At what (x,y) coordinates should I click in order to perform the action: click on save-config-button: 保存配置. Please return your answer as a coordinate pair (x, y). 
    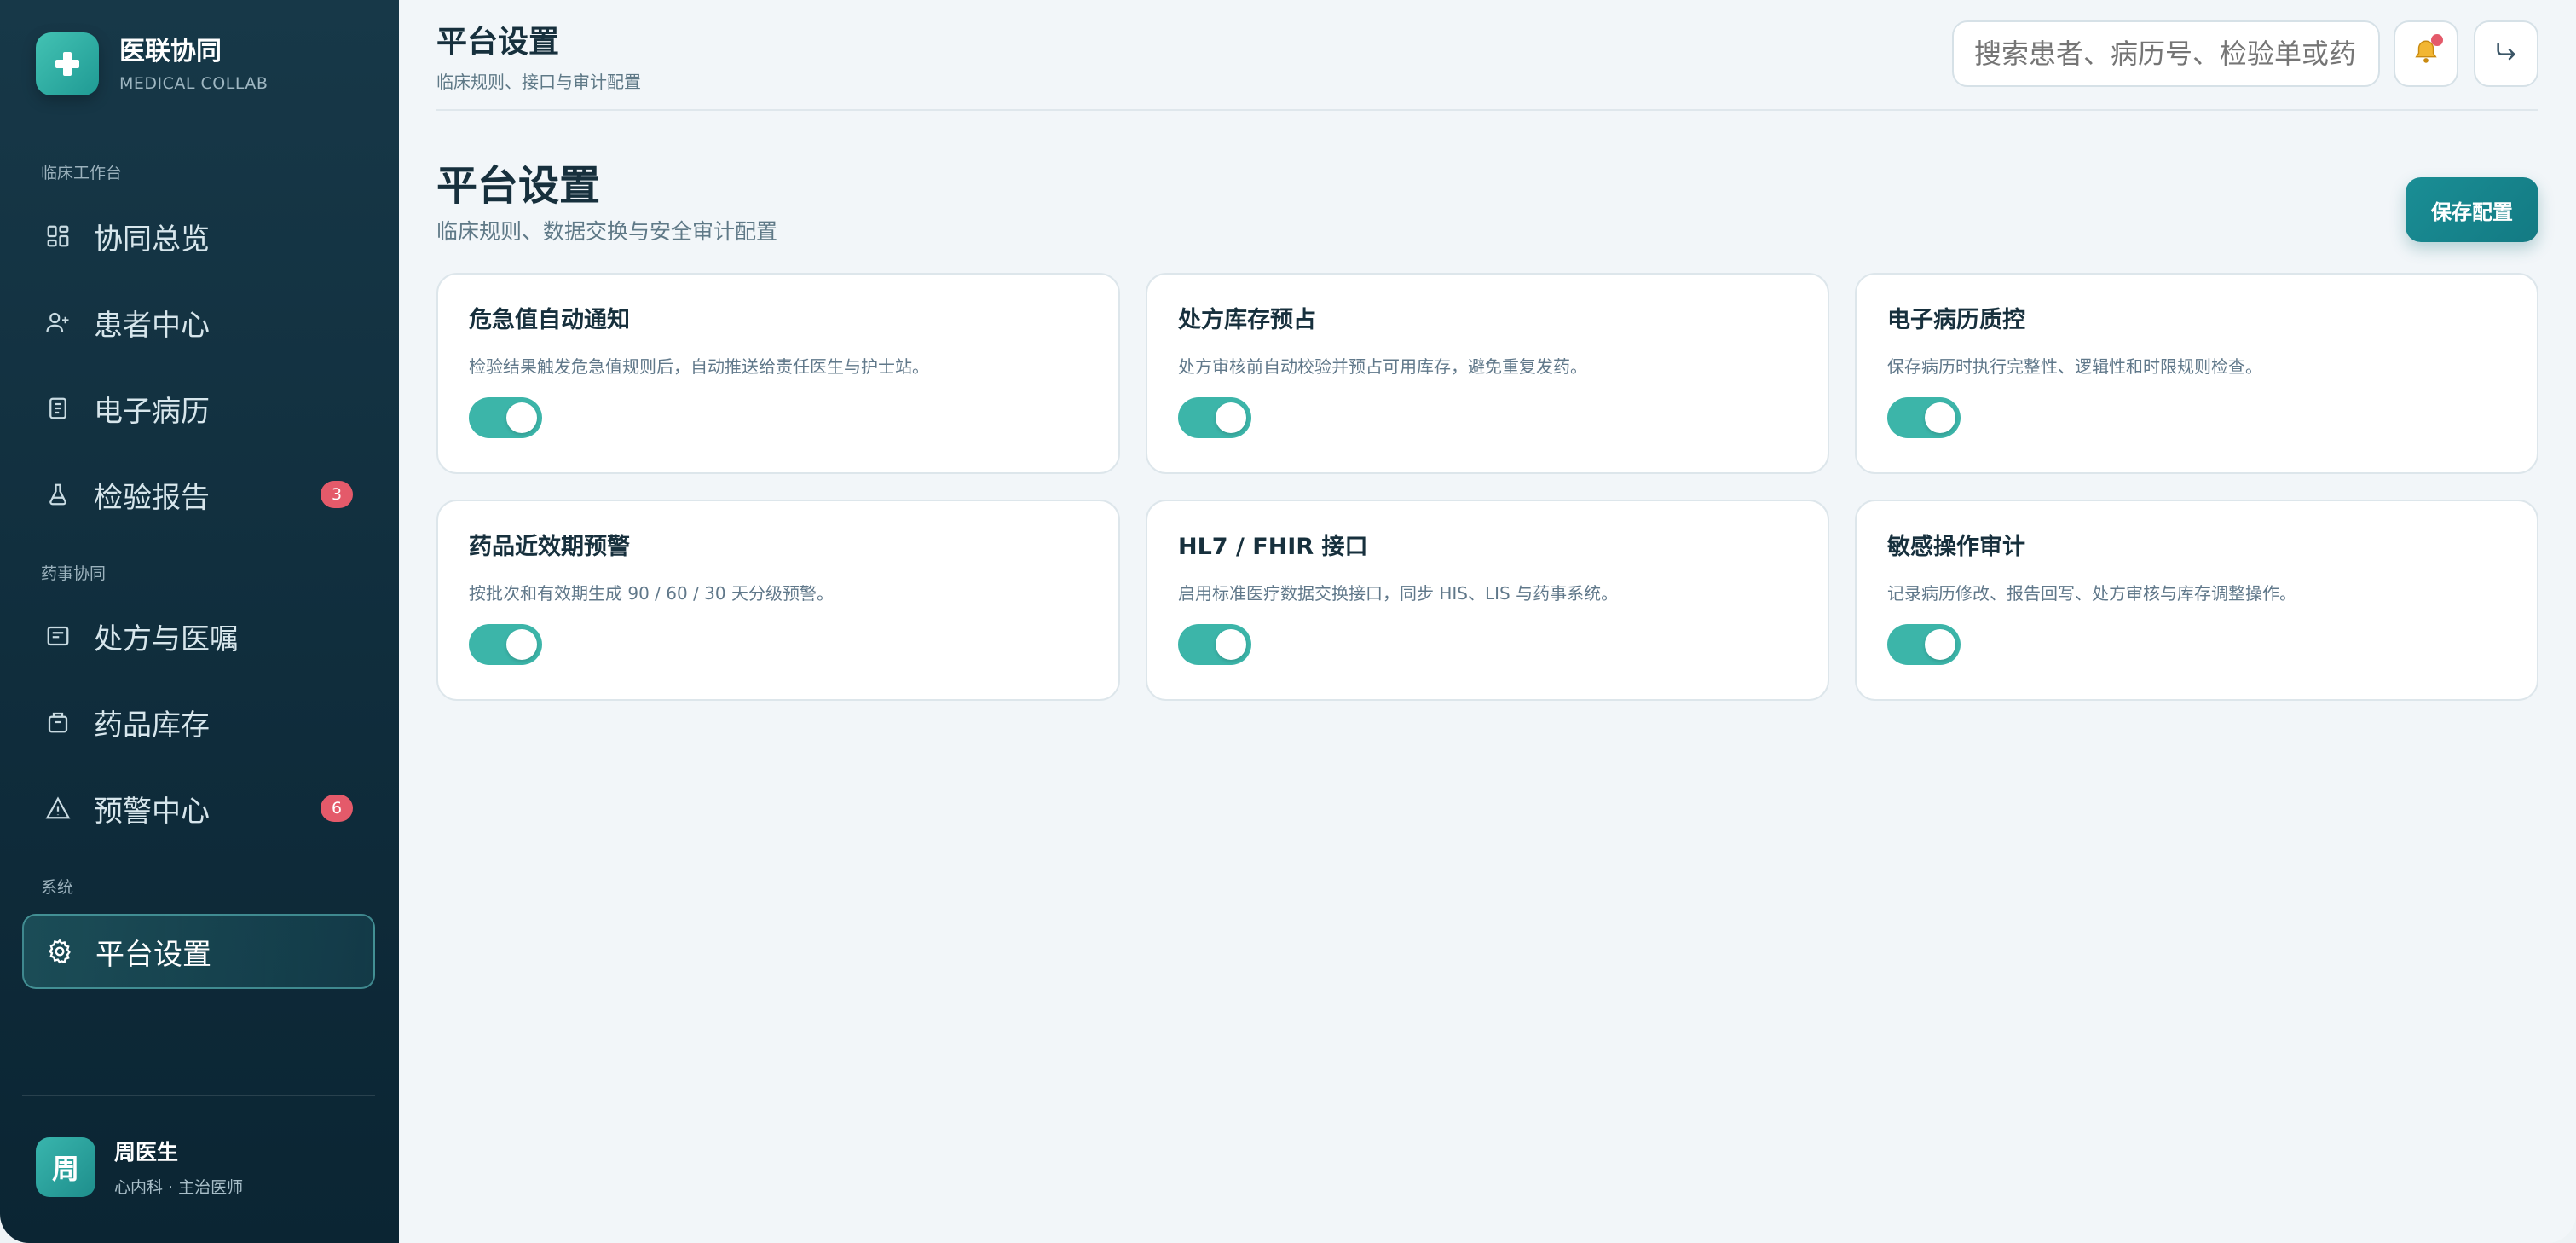
    Looking at the image, I should click on (2472, 209).